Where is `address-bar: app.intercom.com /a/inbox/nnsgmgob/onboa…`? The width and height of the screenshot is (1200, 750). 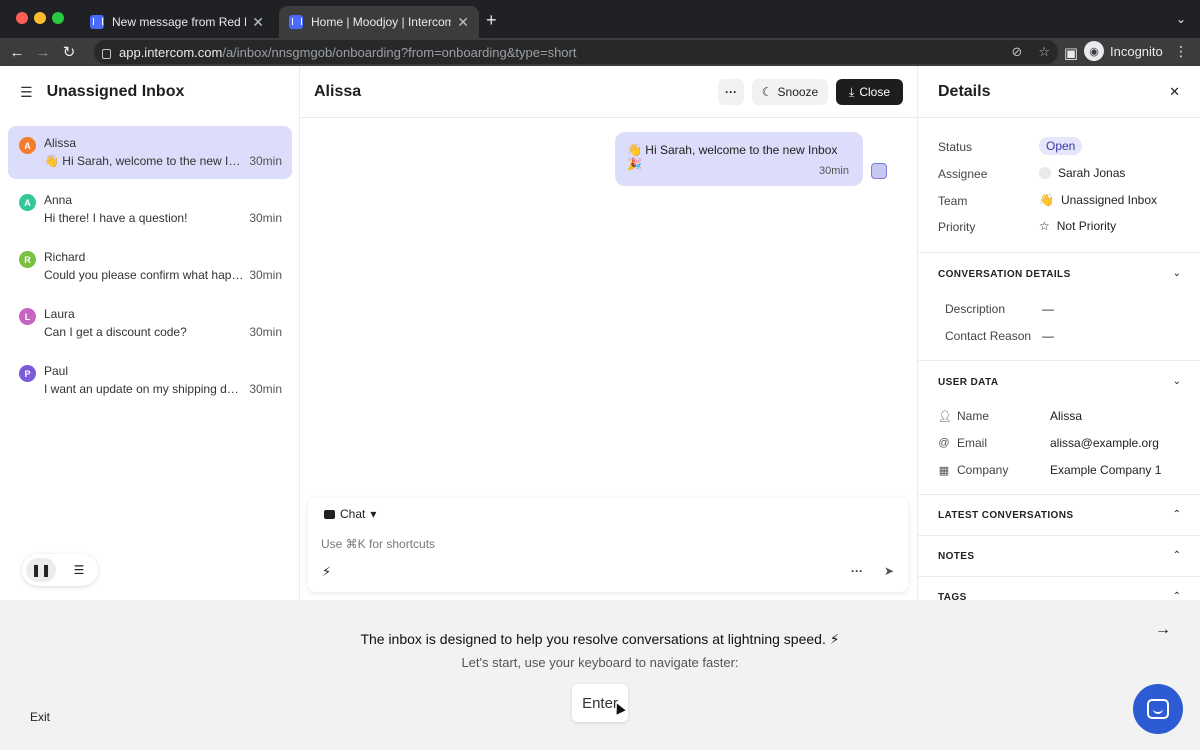
address-bar: app.intercom.com /a/inbox/nnsgmgob/onboa… is located at coordinates (576, 52).